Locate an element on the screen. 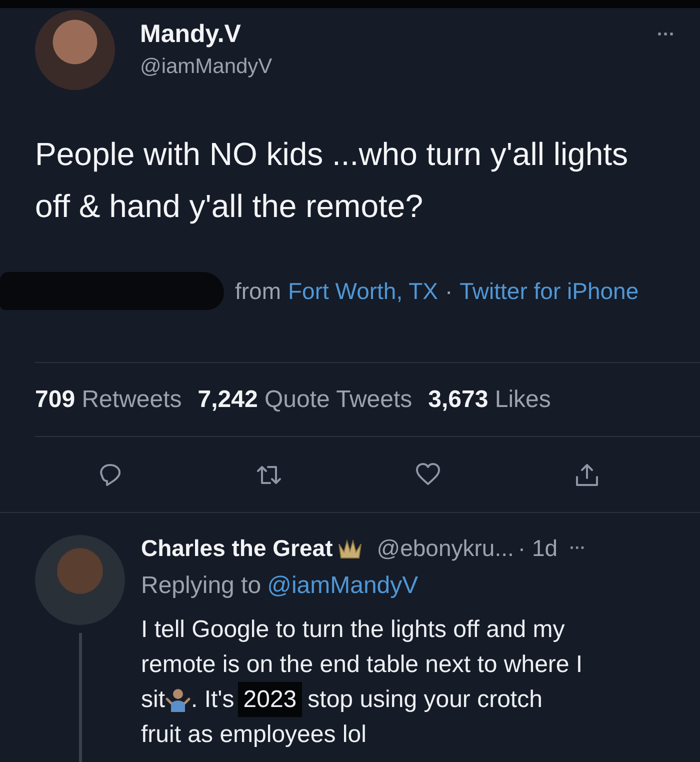 The height and width of the screenshot is (762, 700). mention-link: @iamMandyV is located at coordinates (342, 586).